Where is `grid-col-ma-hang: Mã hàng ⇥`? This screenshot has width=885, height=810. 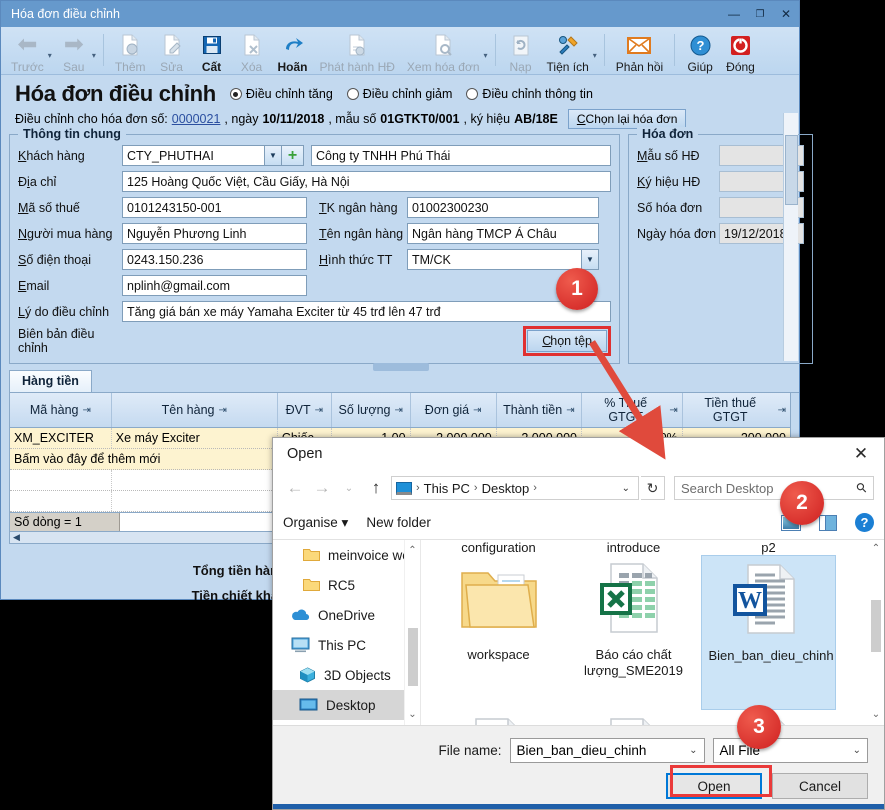 grid-col-ma-hang: Mã hàng ⇥ is located at coordinates (61, 410).